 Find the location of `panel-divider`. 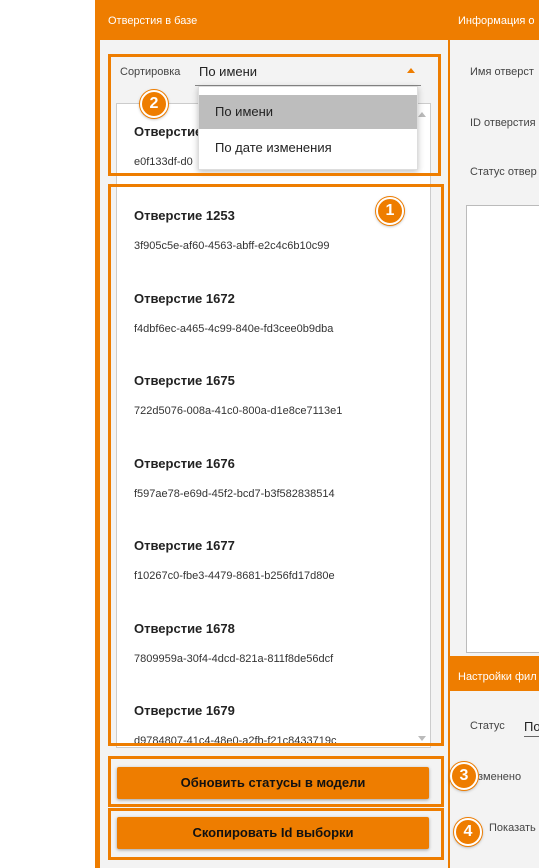

panel-divider is located at coordinates (449, 454).